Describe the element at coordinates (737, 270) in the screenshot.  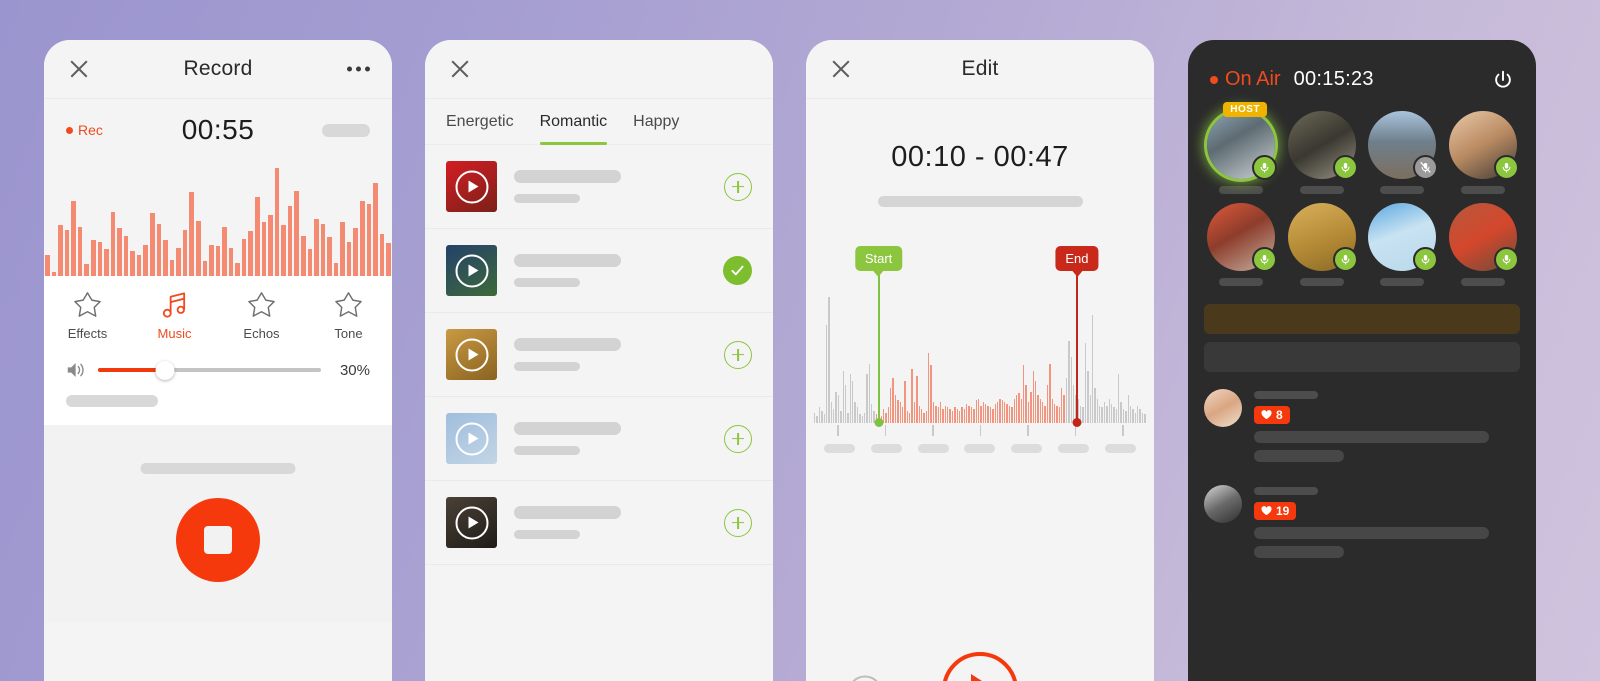
I see `check-circle-icon` at that location.